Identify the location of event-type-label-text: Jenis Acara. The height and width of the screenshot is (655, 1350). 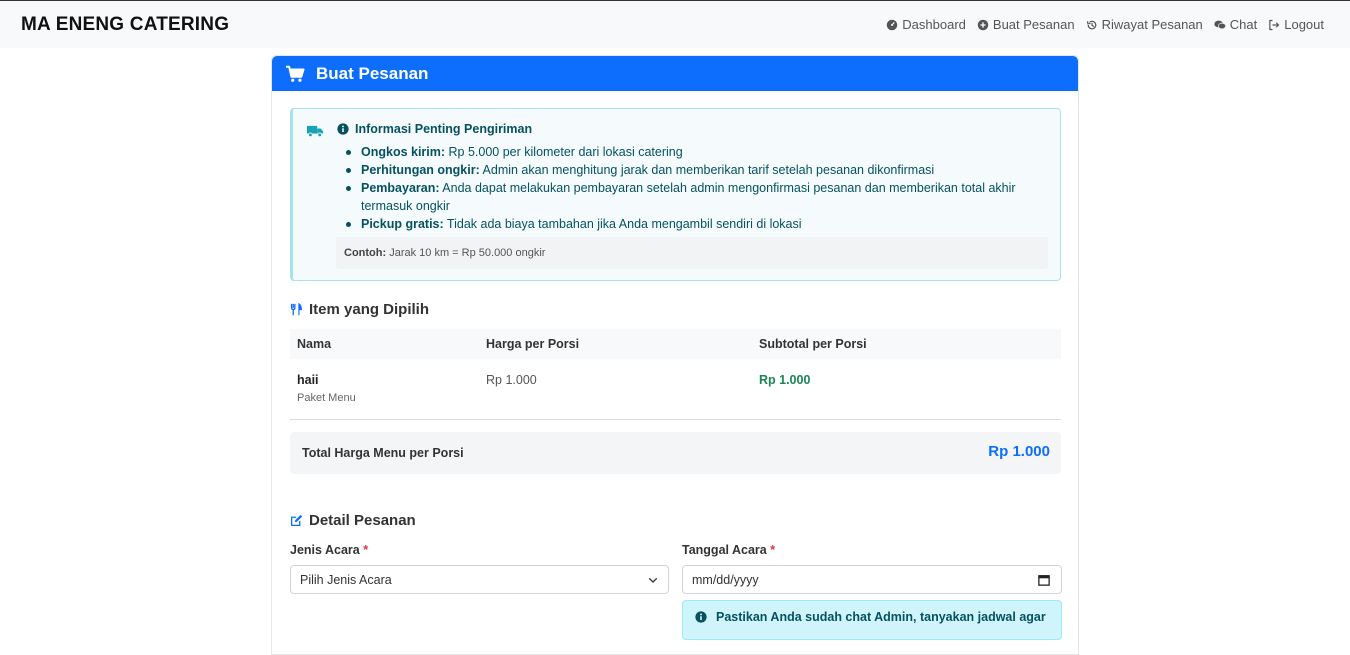
(325, 550).